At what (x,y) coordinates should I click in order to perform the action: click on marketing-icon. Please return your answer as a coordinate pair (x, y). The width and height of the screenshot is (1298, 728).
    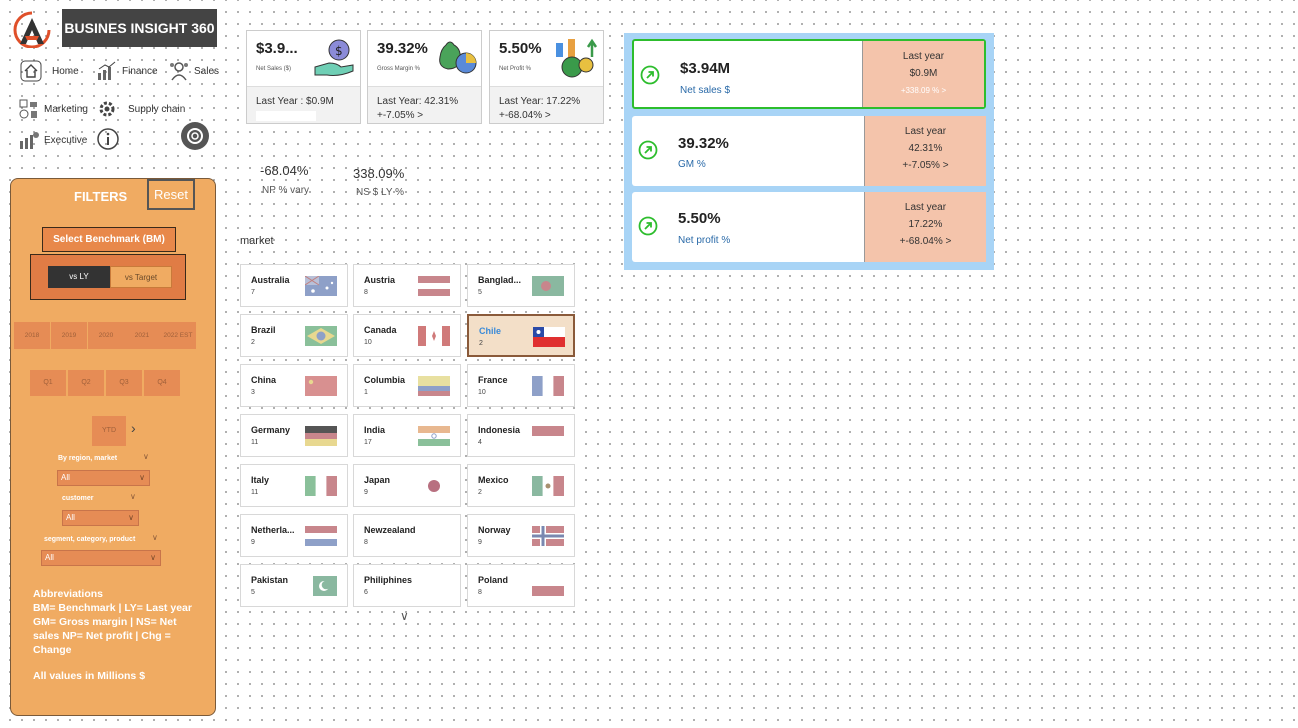
    Looking at the image, I should click on (28, 109).